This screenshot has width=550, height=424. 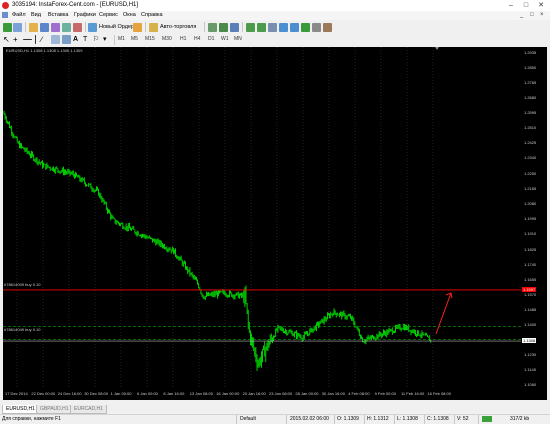 What do you see at coordinates (327, 27) in the screenshot?
I see `templates-icon` at bounding box center [327, 27].